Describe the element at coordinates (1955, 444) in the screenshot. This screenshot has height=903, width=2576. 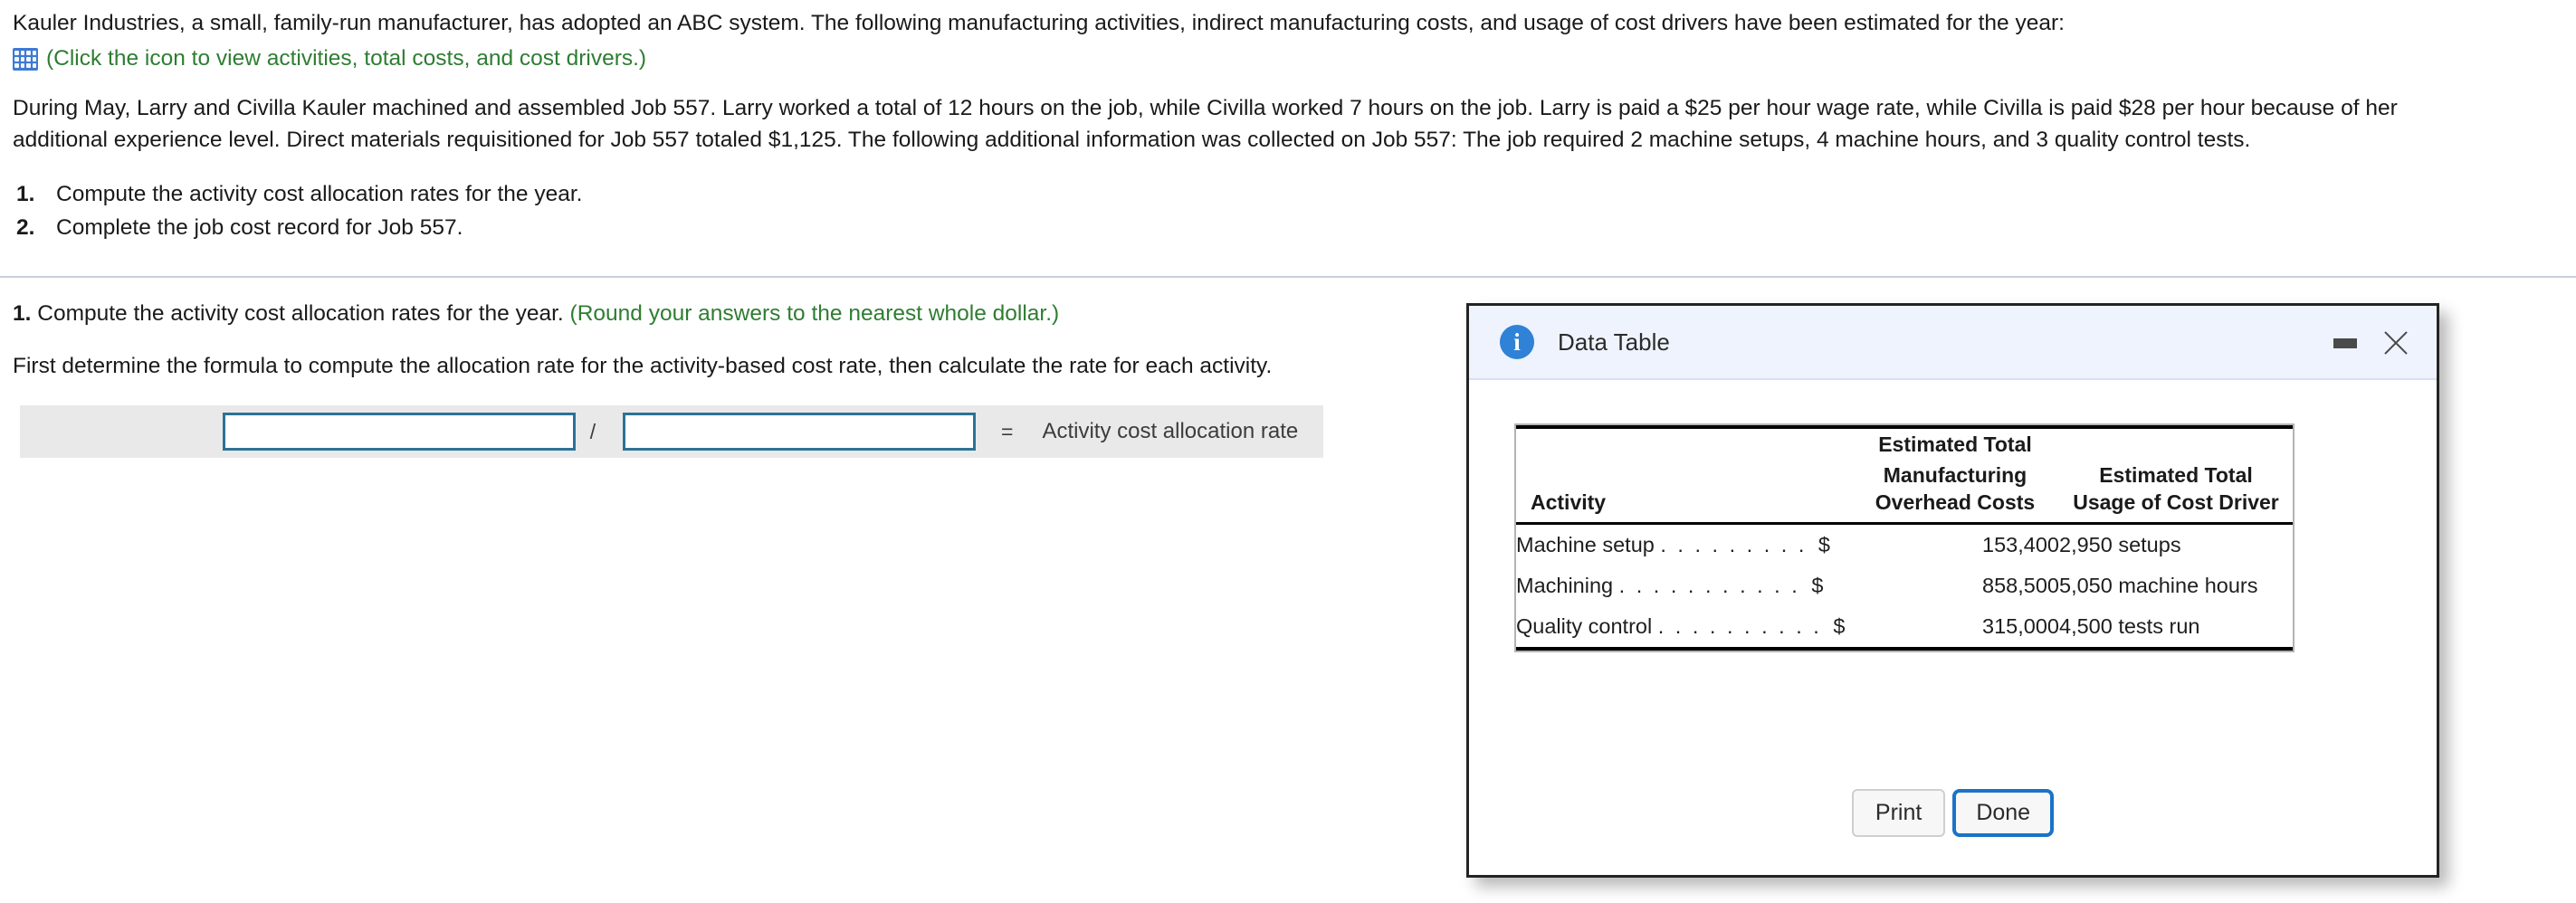
I see `header-col2-line1: Estimated Total` at that location.